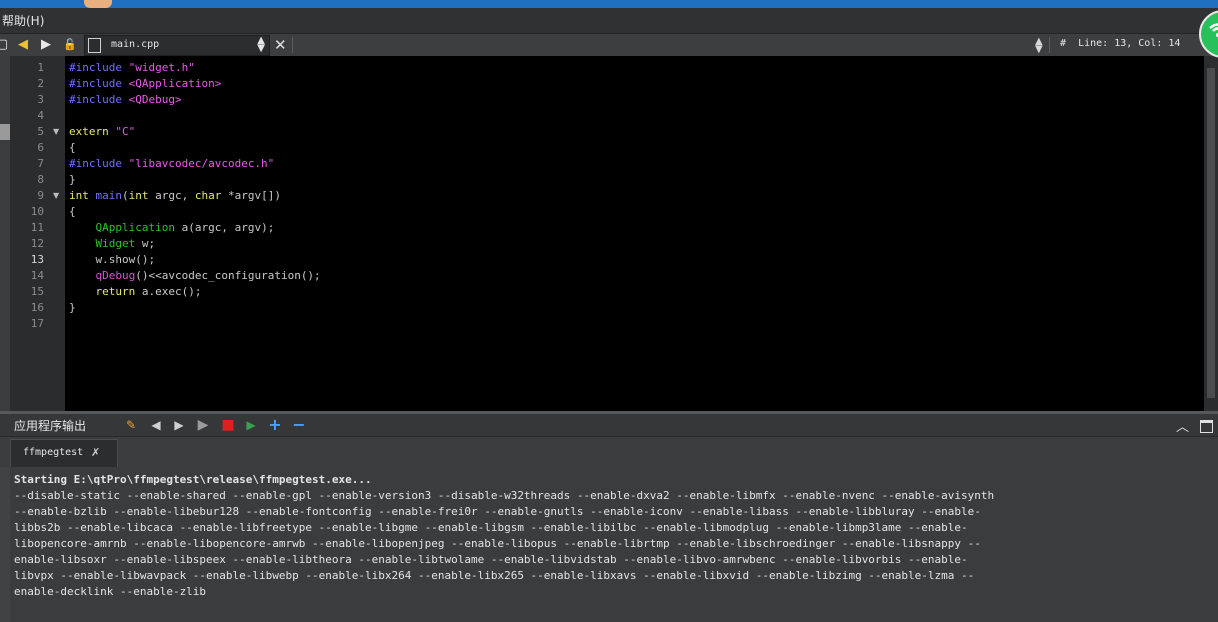 This screenshot has height=622, width=1218. What do you see at coordinates (195, 276) in the screenshot?
I see `code-line: qDebug()<<avcodec_configuration();` at bounding box center [195, 276].